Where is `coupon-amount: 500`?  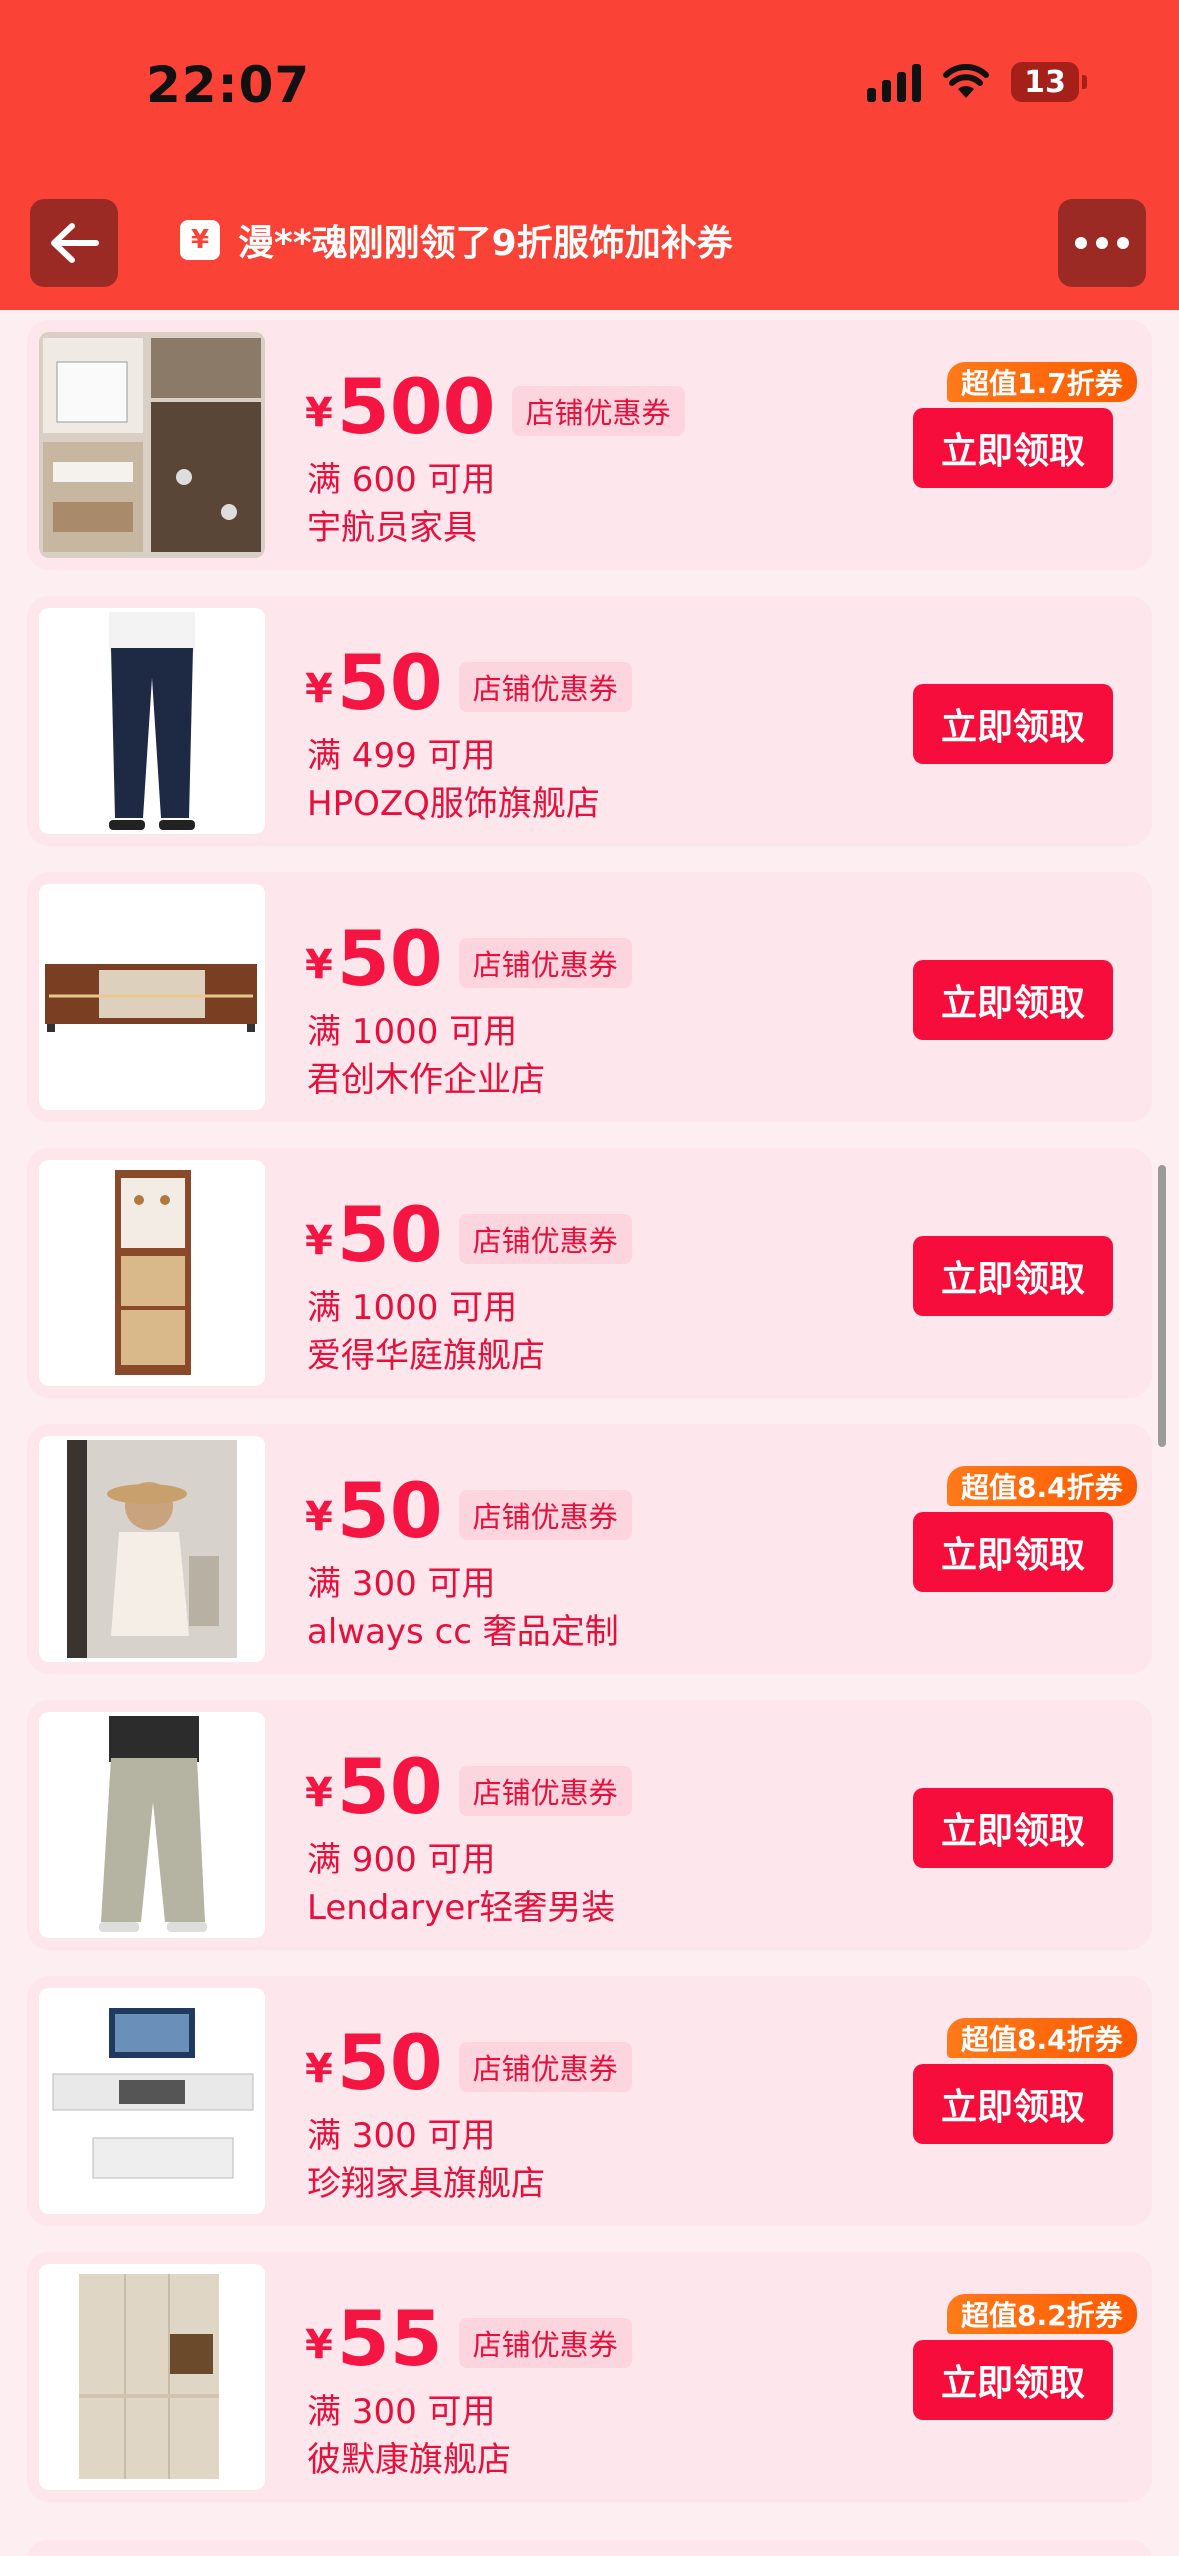
coupon-amount: 500 is located at coordinates (416, 406).